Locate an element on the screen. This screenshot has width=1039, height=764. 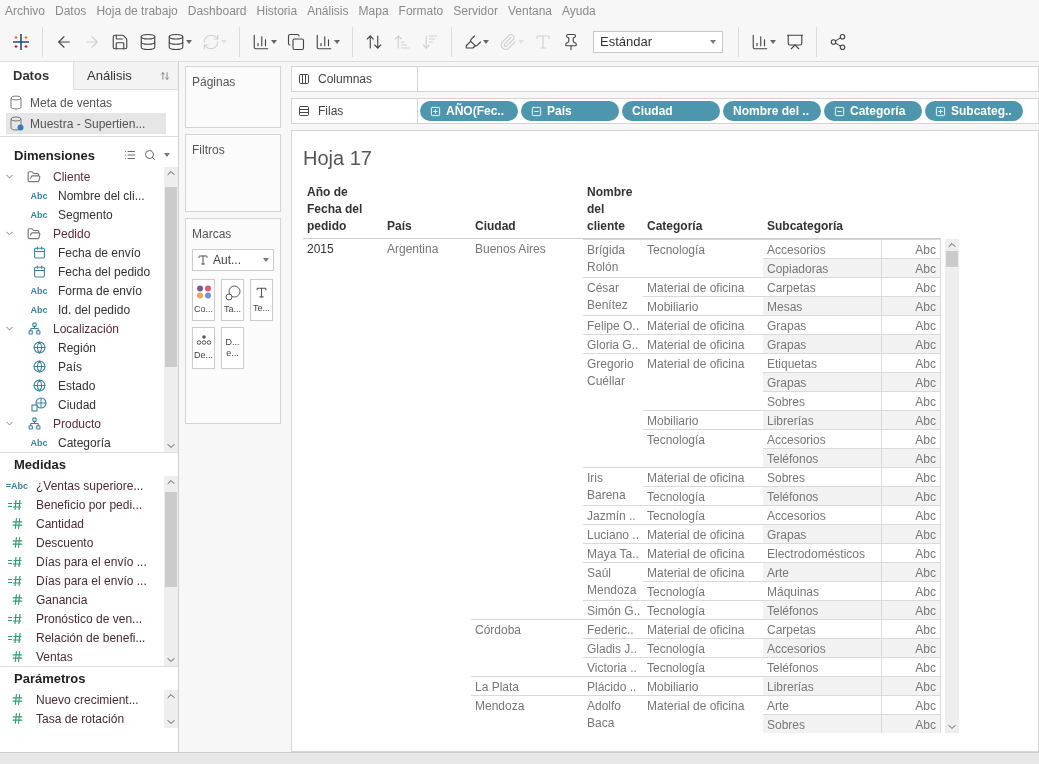
globe-icon is located at coordinates (39, 385).